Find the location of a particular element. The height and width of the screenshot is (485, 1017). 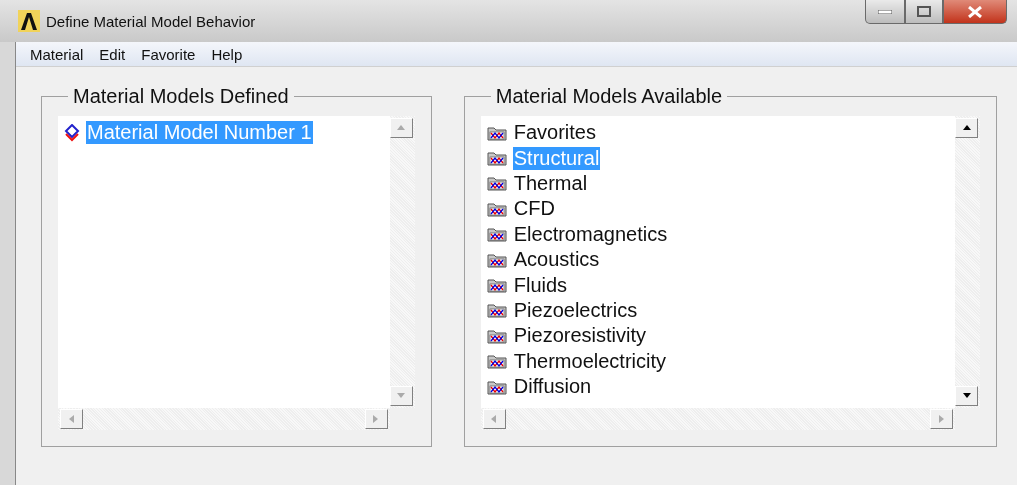

list-item: Acoustics is located at coordinates (556, 260).